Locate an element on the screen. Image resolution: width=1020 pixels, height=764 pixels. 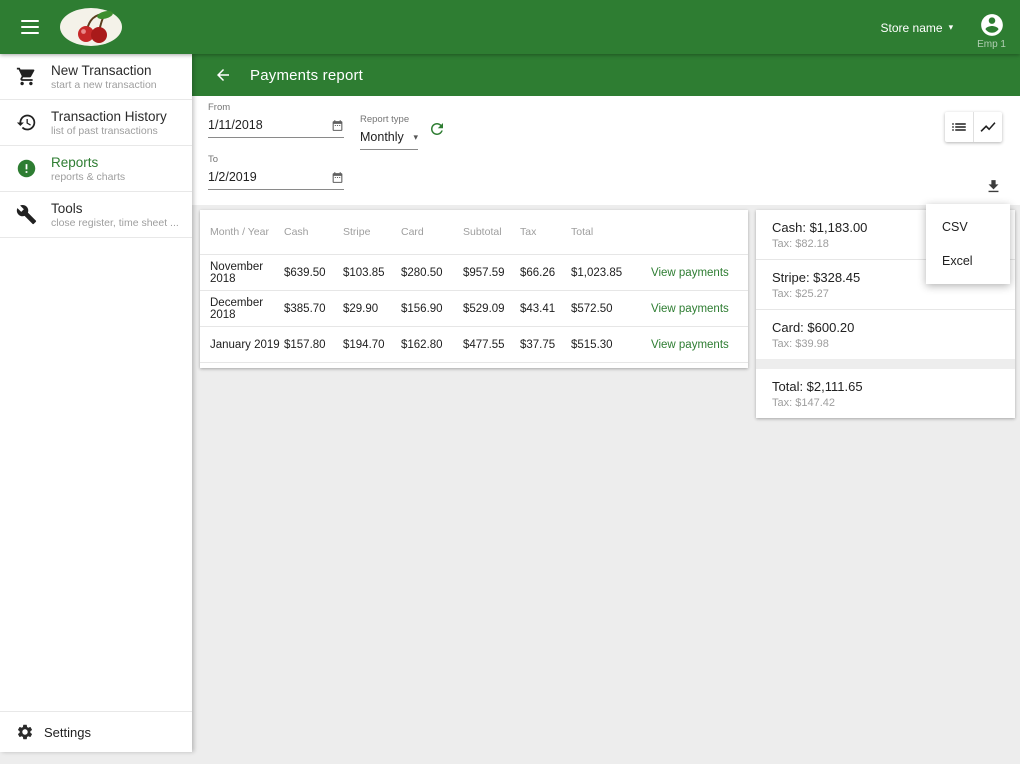
cart-icon is located at coordinates (26, 76).